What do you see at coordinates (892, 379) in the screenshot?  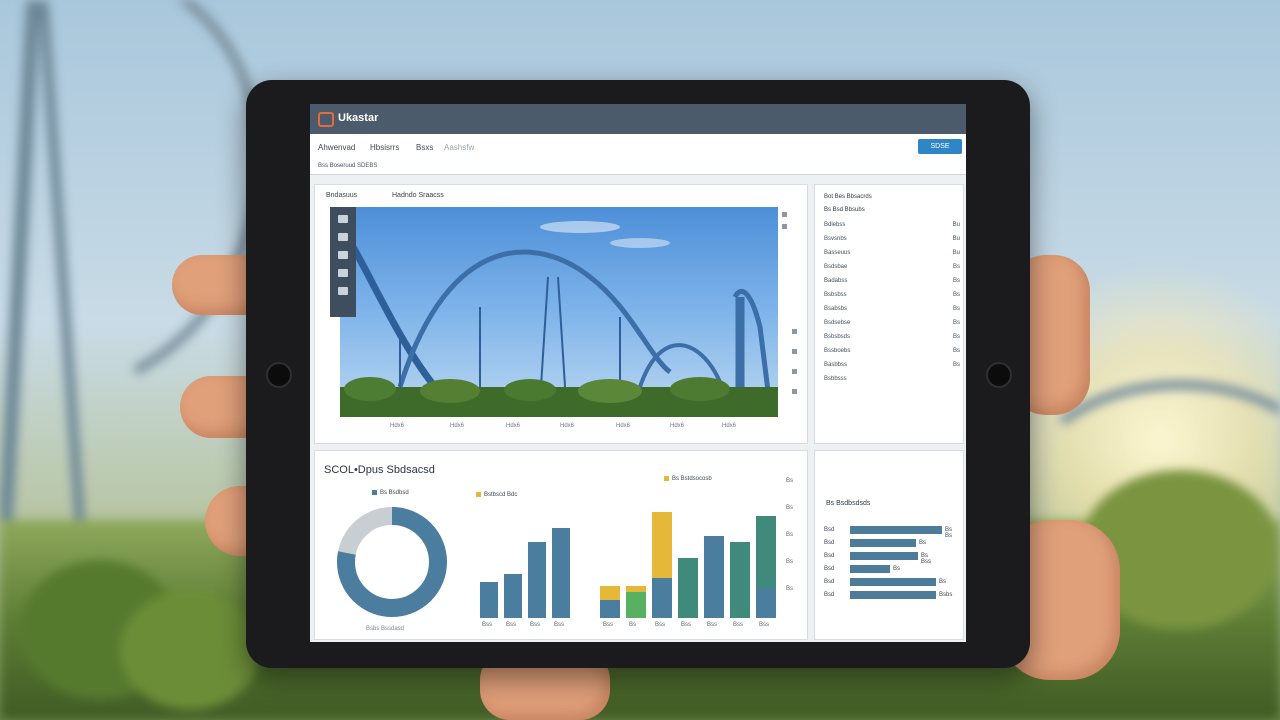 I see `list-item: Bsbbsss` at bounding box center [892, 379].